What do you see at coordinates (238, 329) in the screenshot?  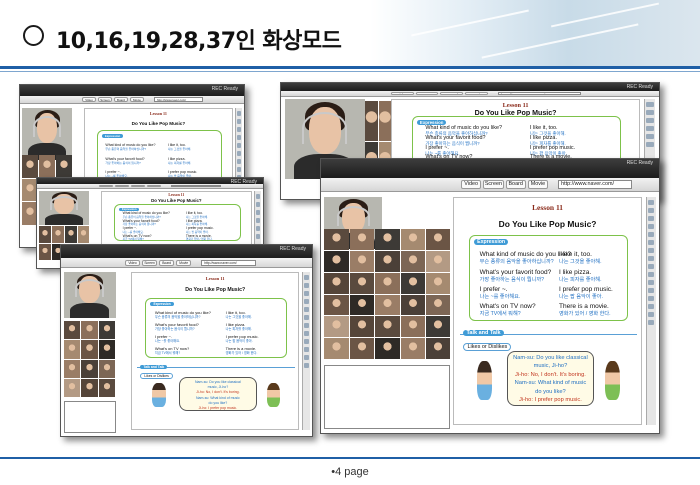 I see `expression-answer-translation: 나는 피자를 좋아해.` at bounding box center [238, 329].